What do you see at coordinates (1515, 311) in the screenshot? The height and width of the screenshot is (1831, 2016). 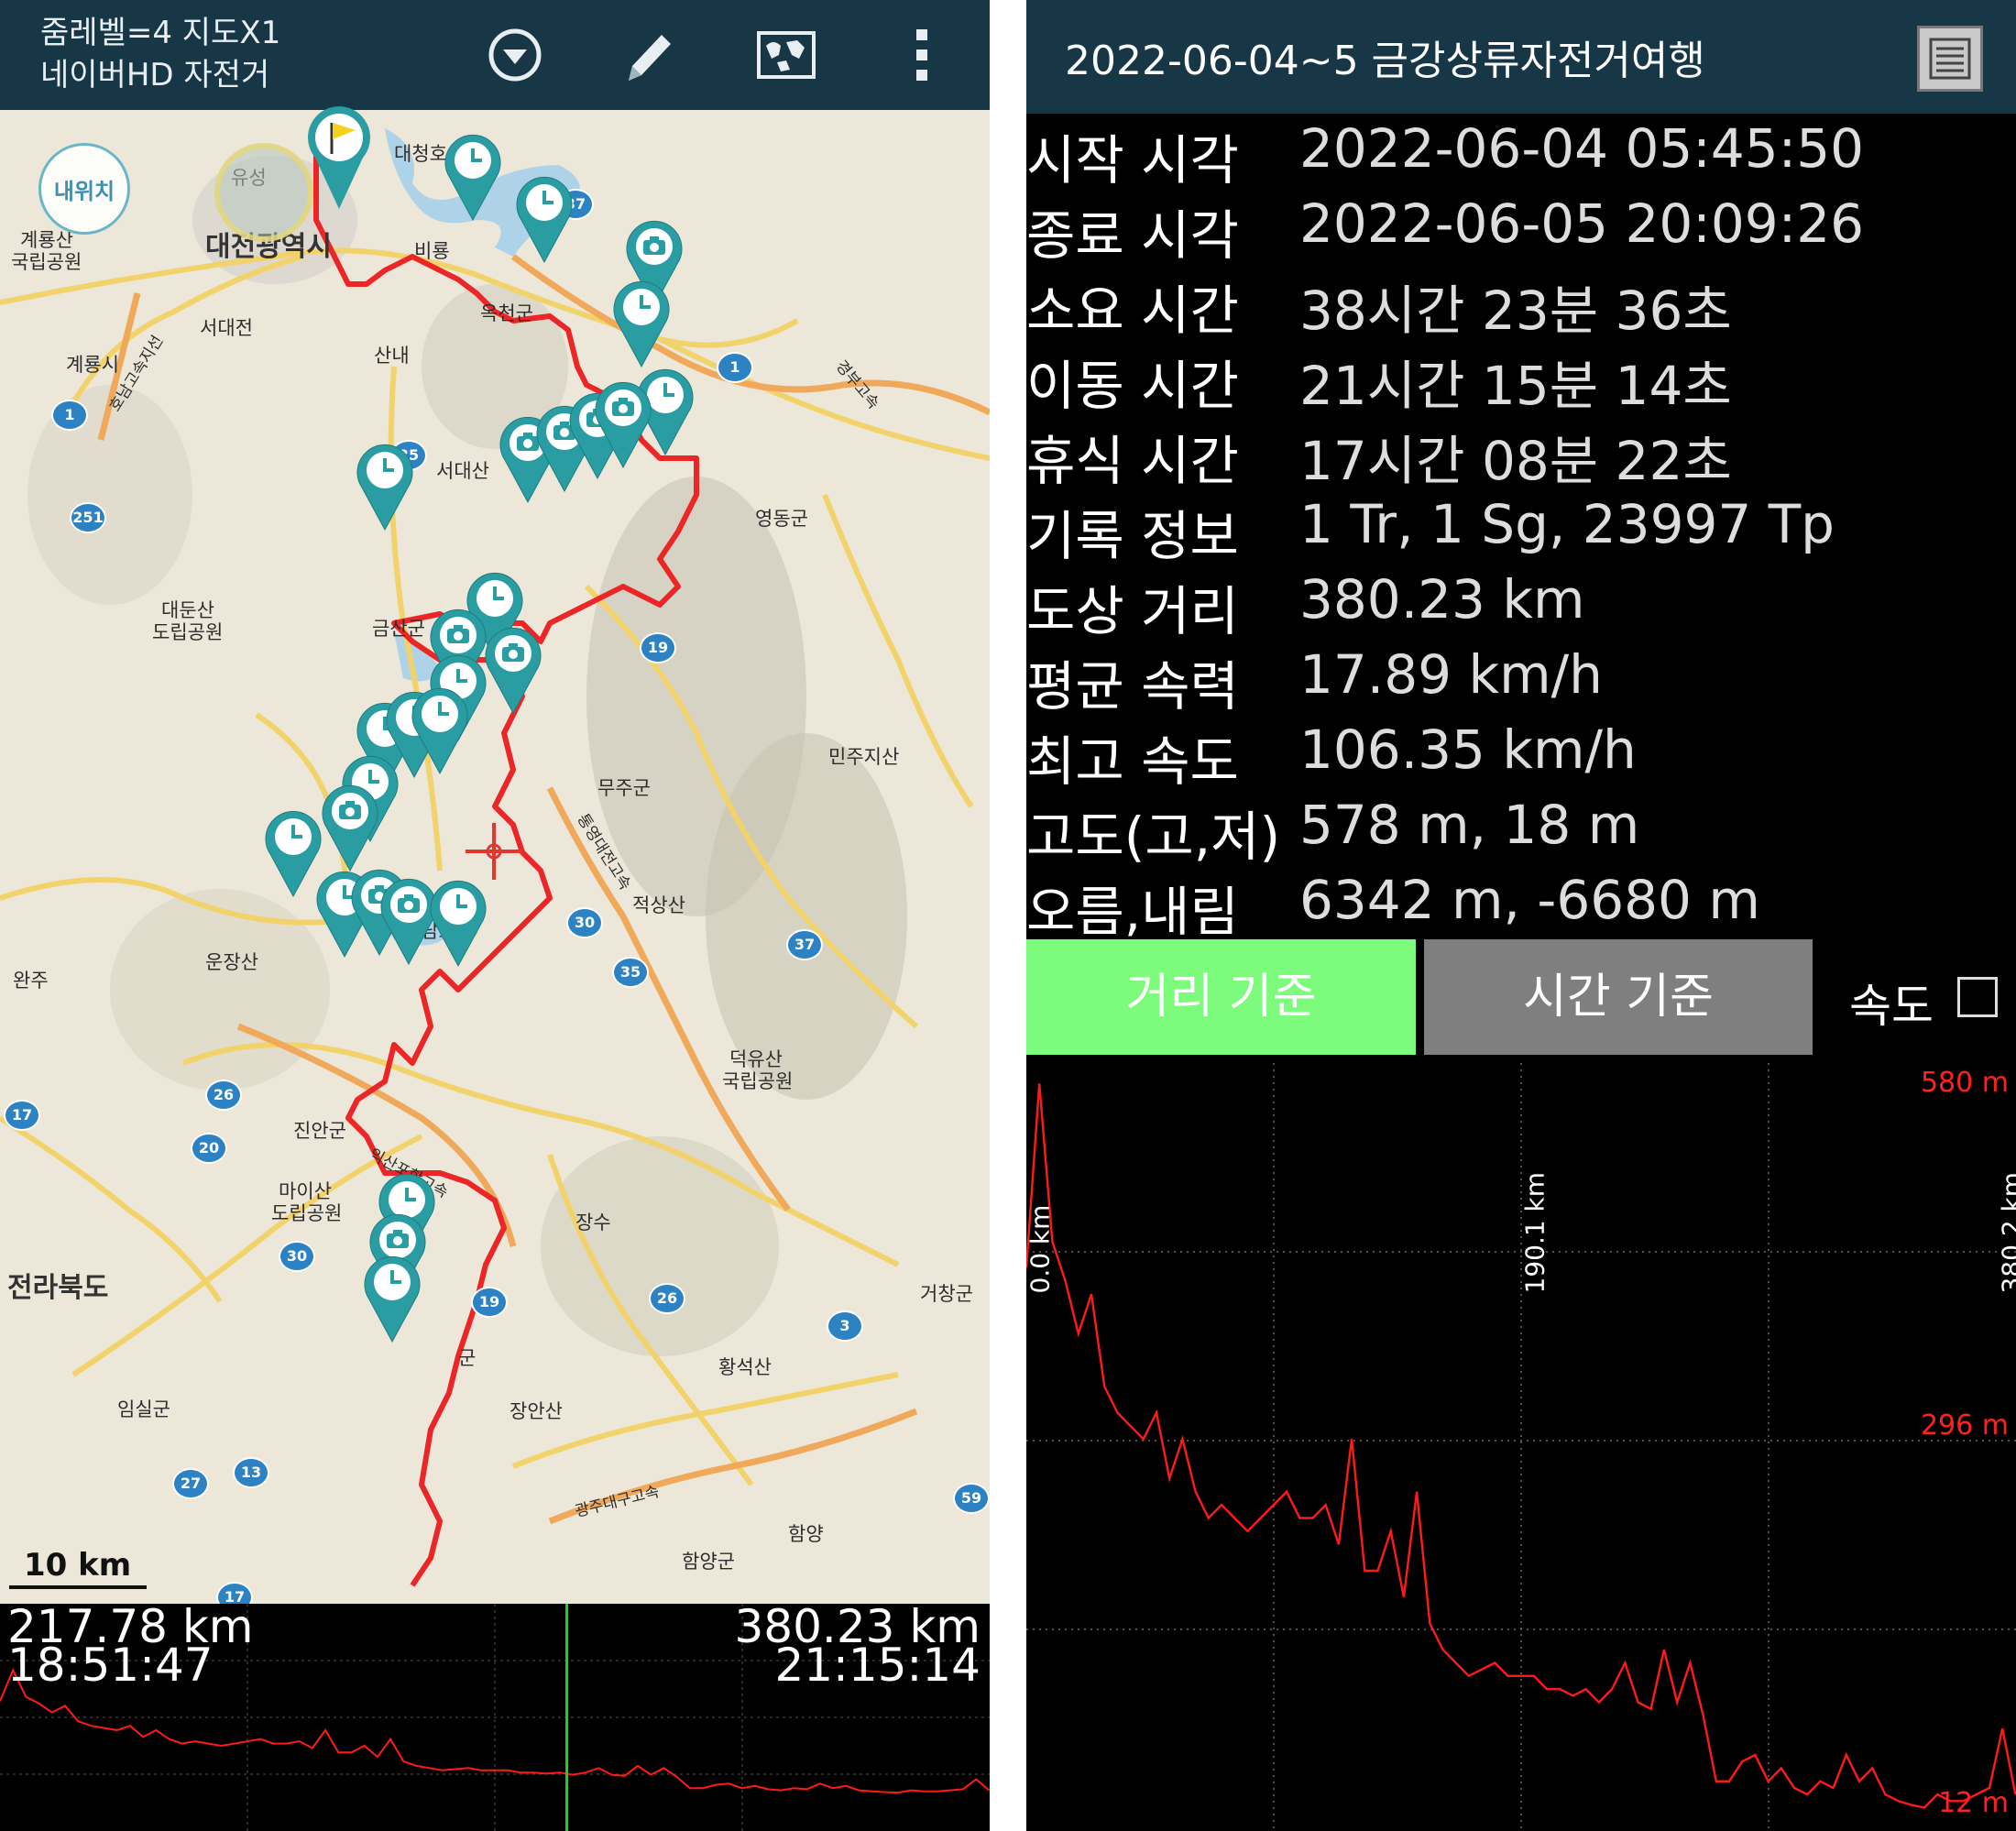 I see `stat-value: 38시간 23분 36초` at bounding box center [1515, 311].